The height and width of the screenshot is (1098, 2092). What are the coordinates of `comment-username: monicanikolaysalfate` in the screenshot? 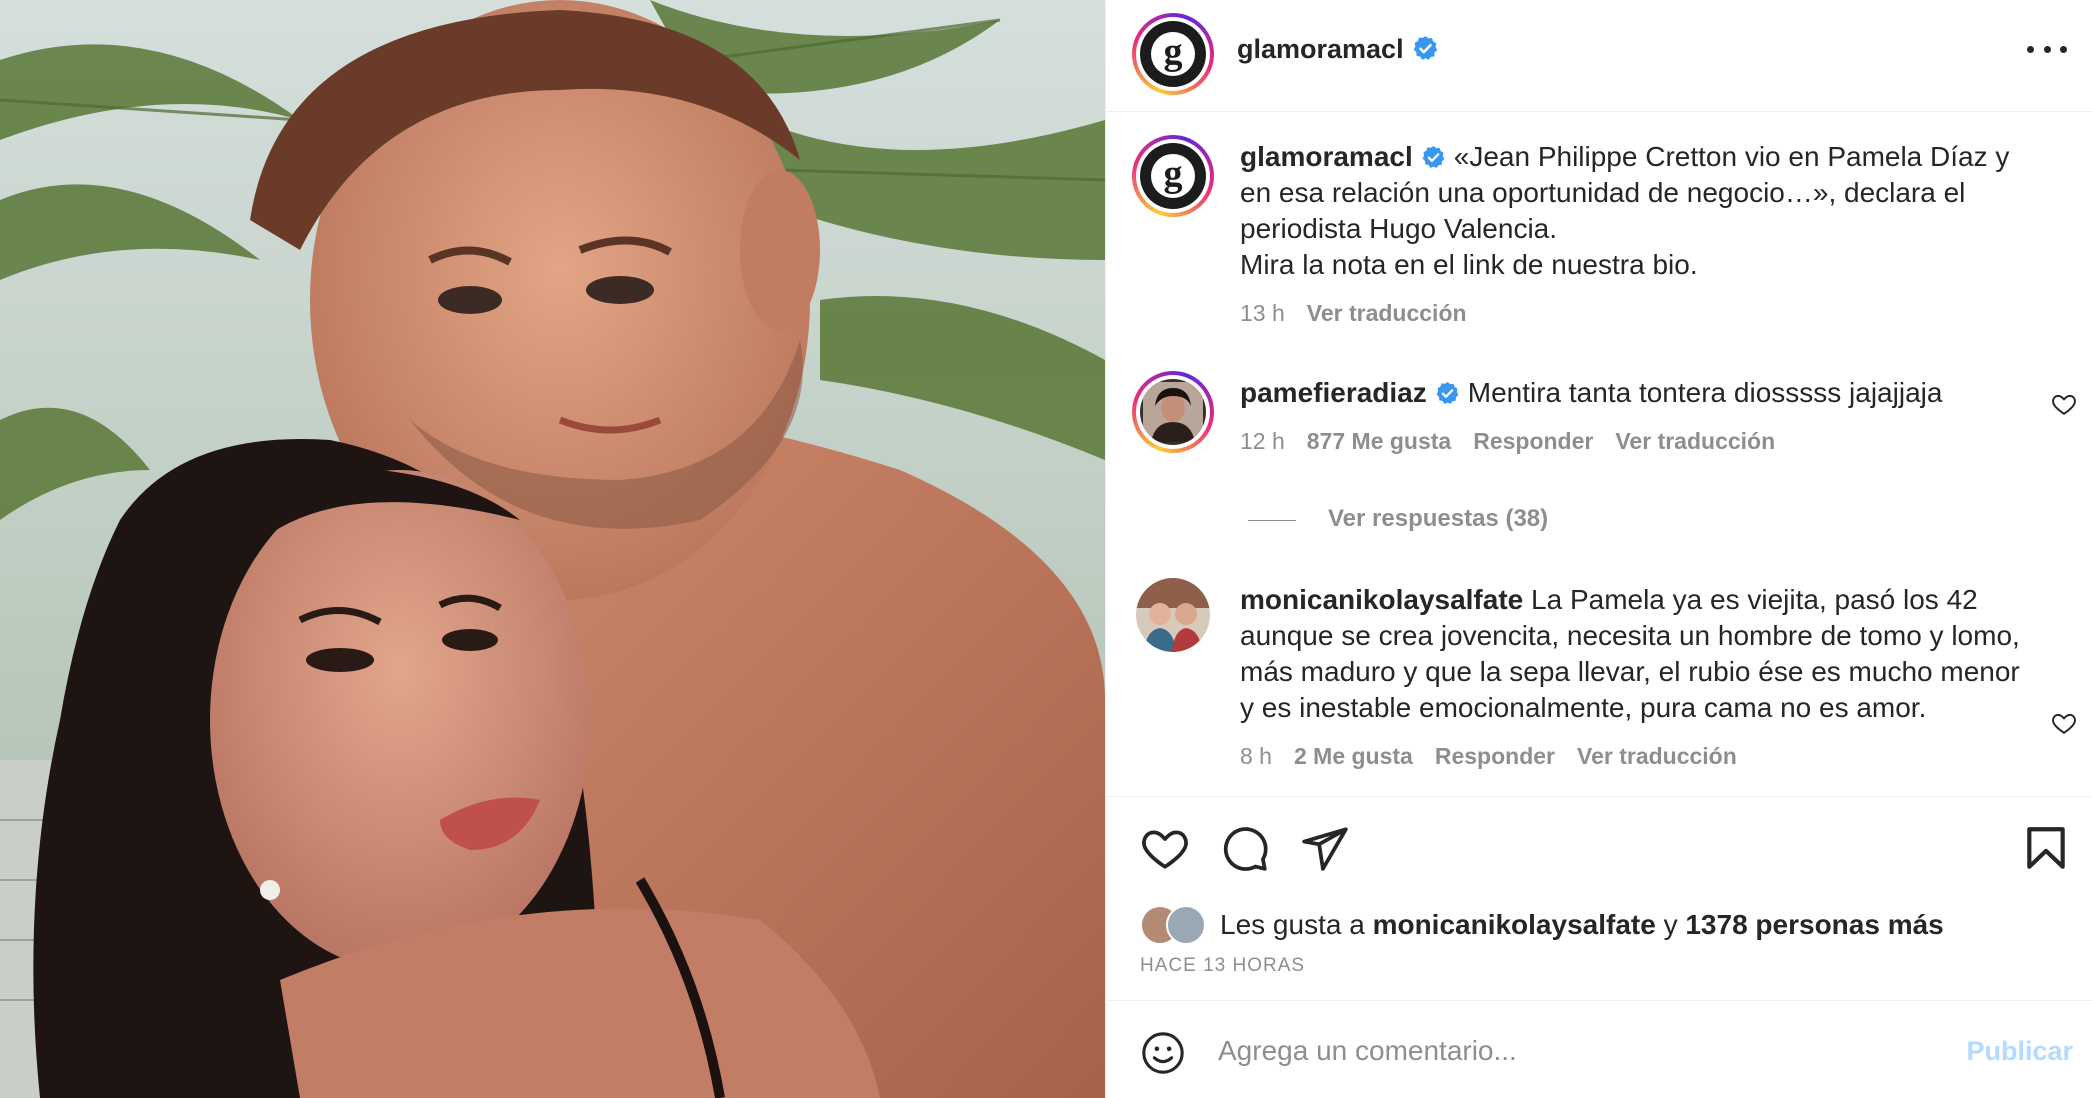 It's located at (1381, 599).